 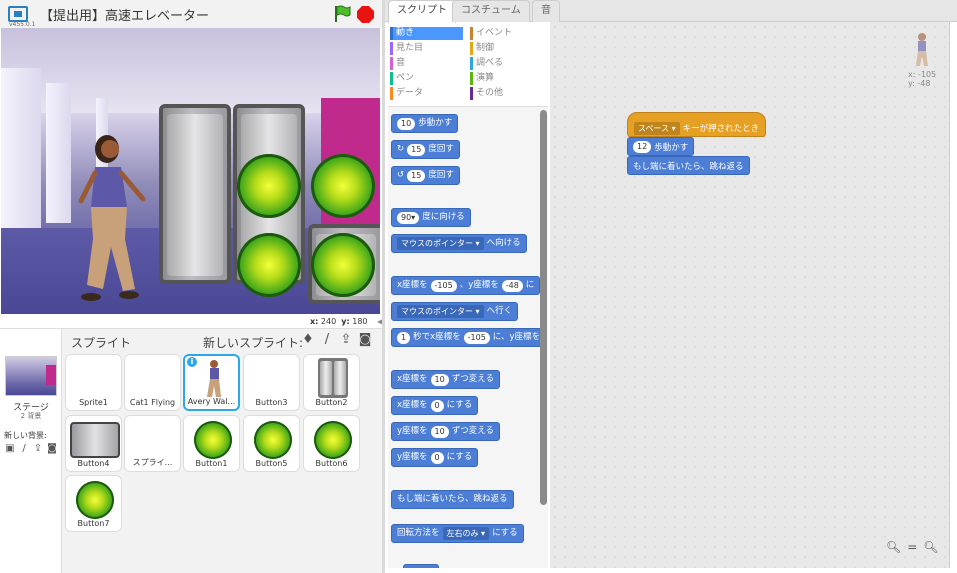 I want to click on sprite-name: Button1, so click(x=211, y=463).